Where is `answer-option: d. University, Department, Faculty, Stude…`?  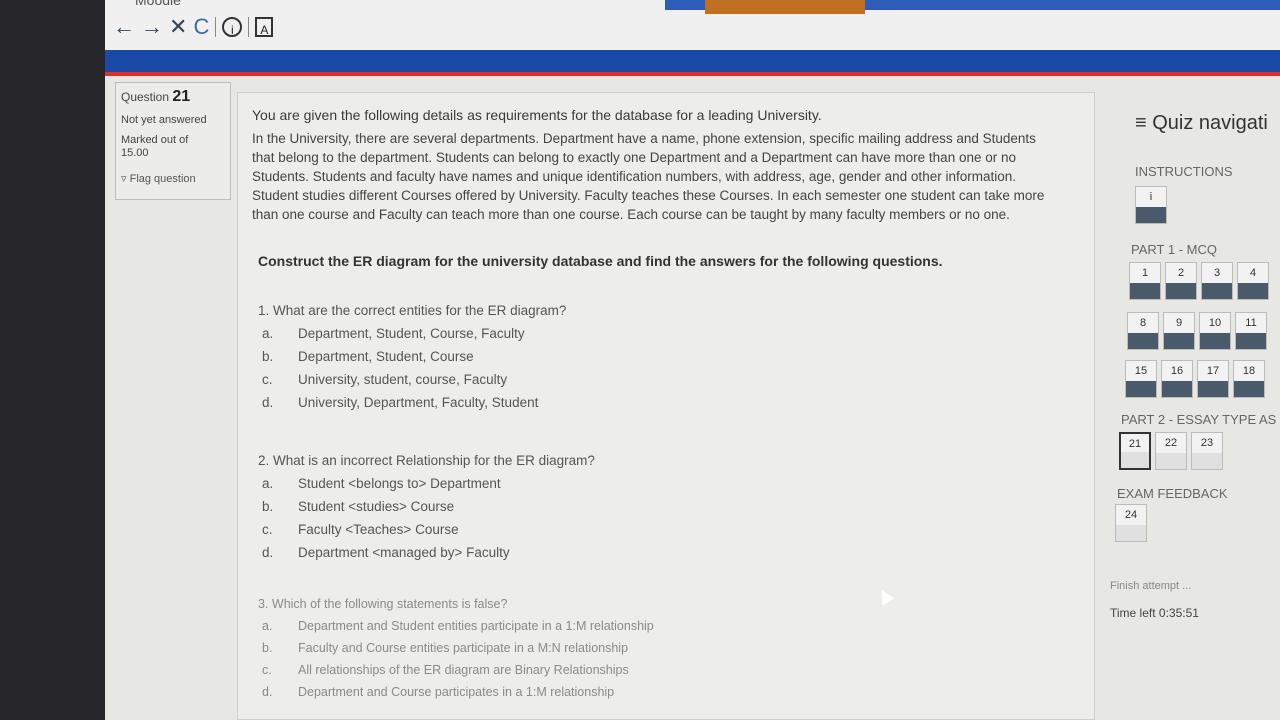 answer-option: d. University, Department, Faculty, Stude… is located at coordinates (638, 402).